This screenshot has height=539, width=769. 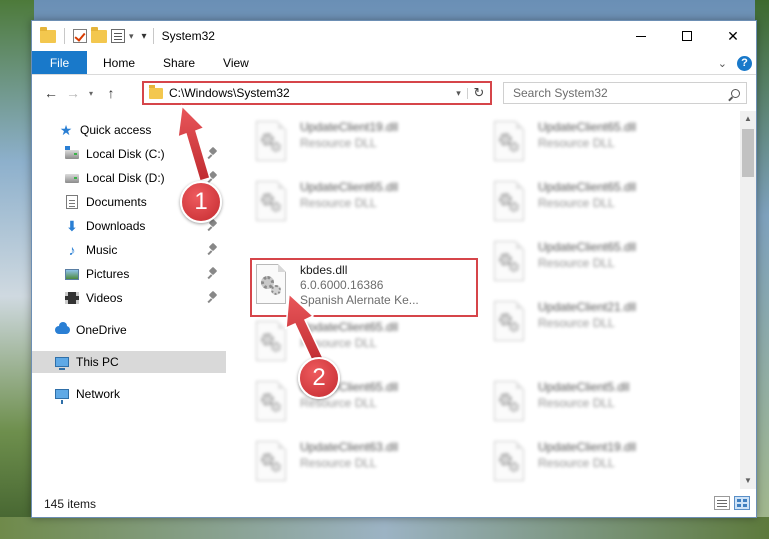 I want to click on desktop-background-bottom, so click(x=384, y=528).